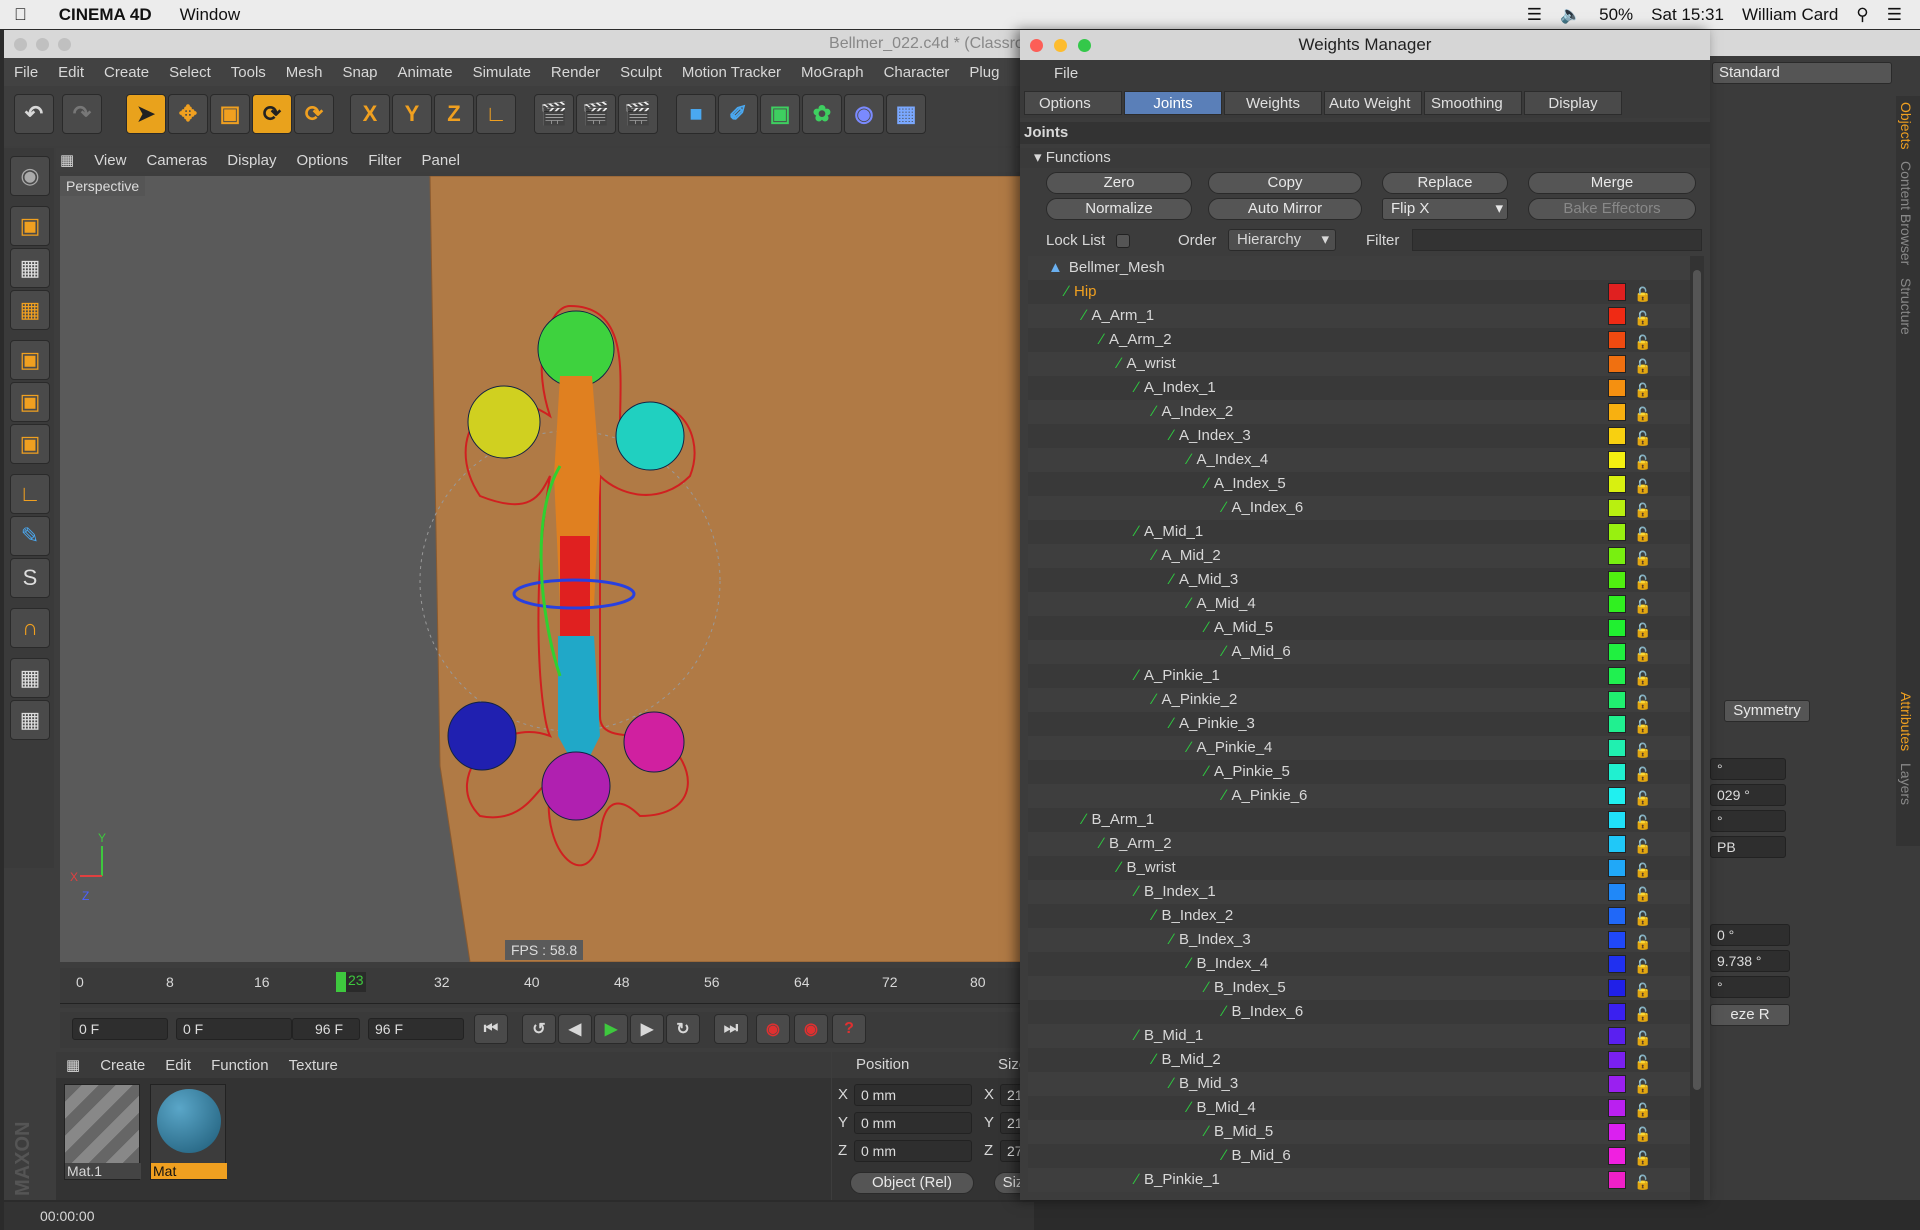 Image resolution: width=1920 pixels, height=1230 pixels. I want to click on edges-mode-icon: ▣, so click(30, 402).